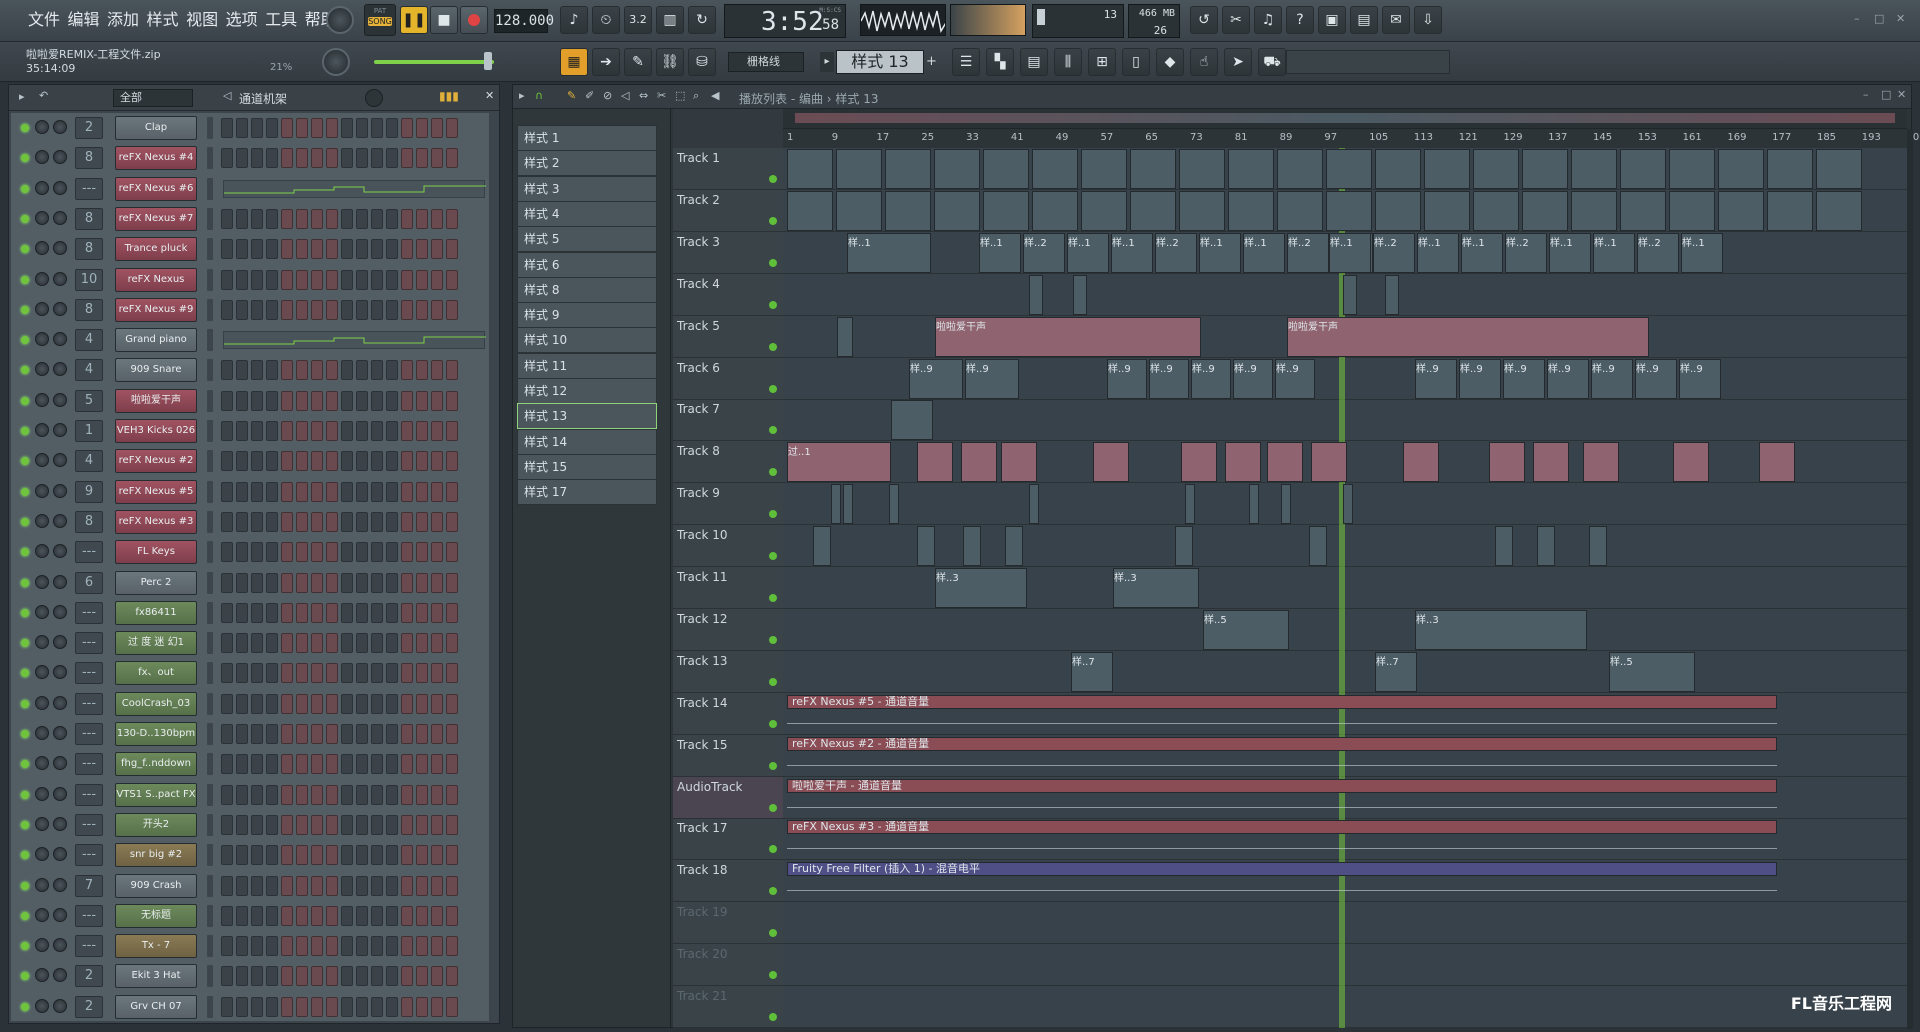 Image resolution: width=1920 pixels, height=1032 pixels. What do you see at coordinates (250, 886) in the screenshot?
I see `channel-row: 7 909 Crash` at bounding box center [250, 886].